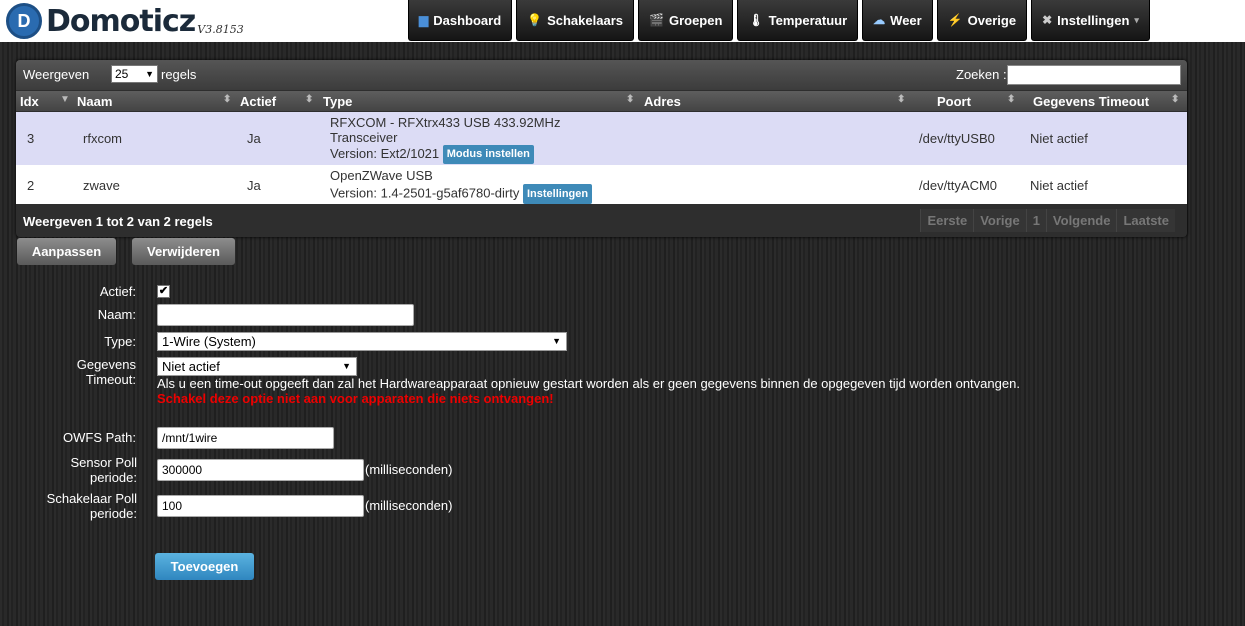  What do you see at coordinates (183, 251) in the screenshot?
I see `delete-button: Verwijderen` at bounding box center [183, 251].